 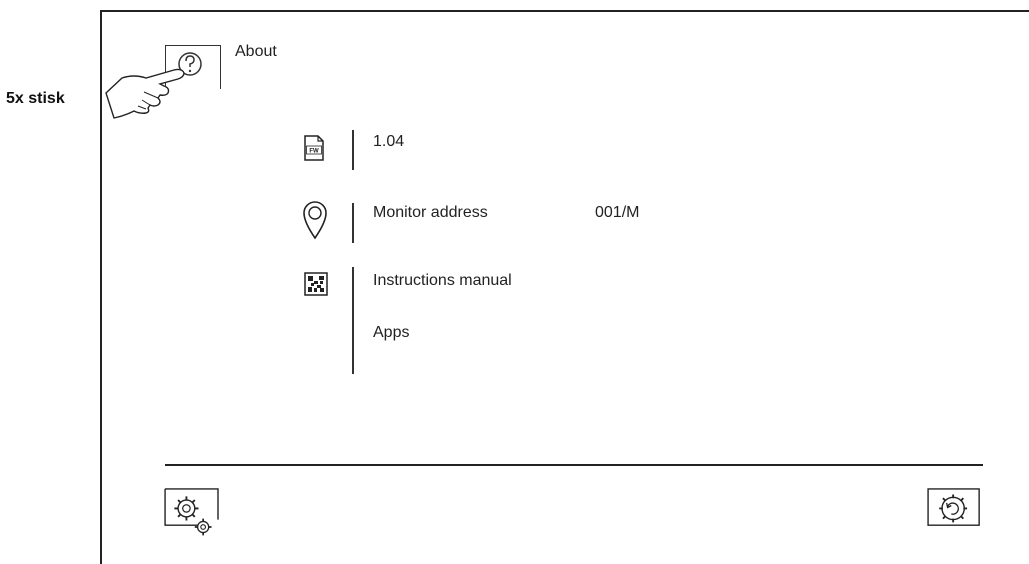 I want to click on instructions-manual-link: Instructions manual, so click(x=442, y=281).